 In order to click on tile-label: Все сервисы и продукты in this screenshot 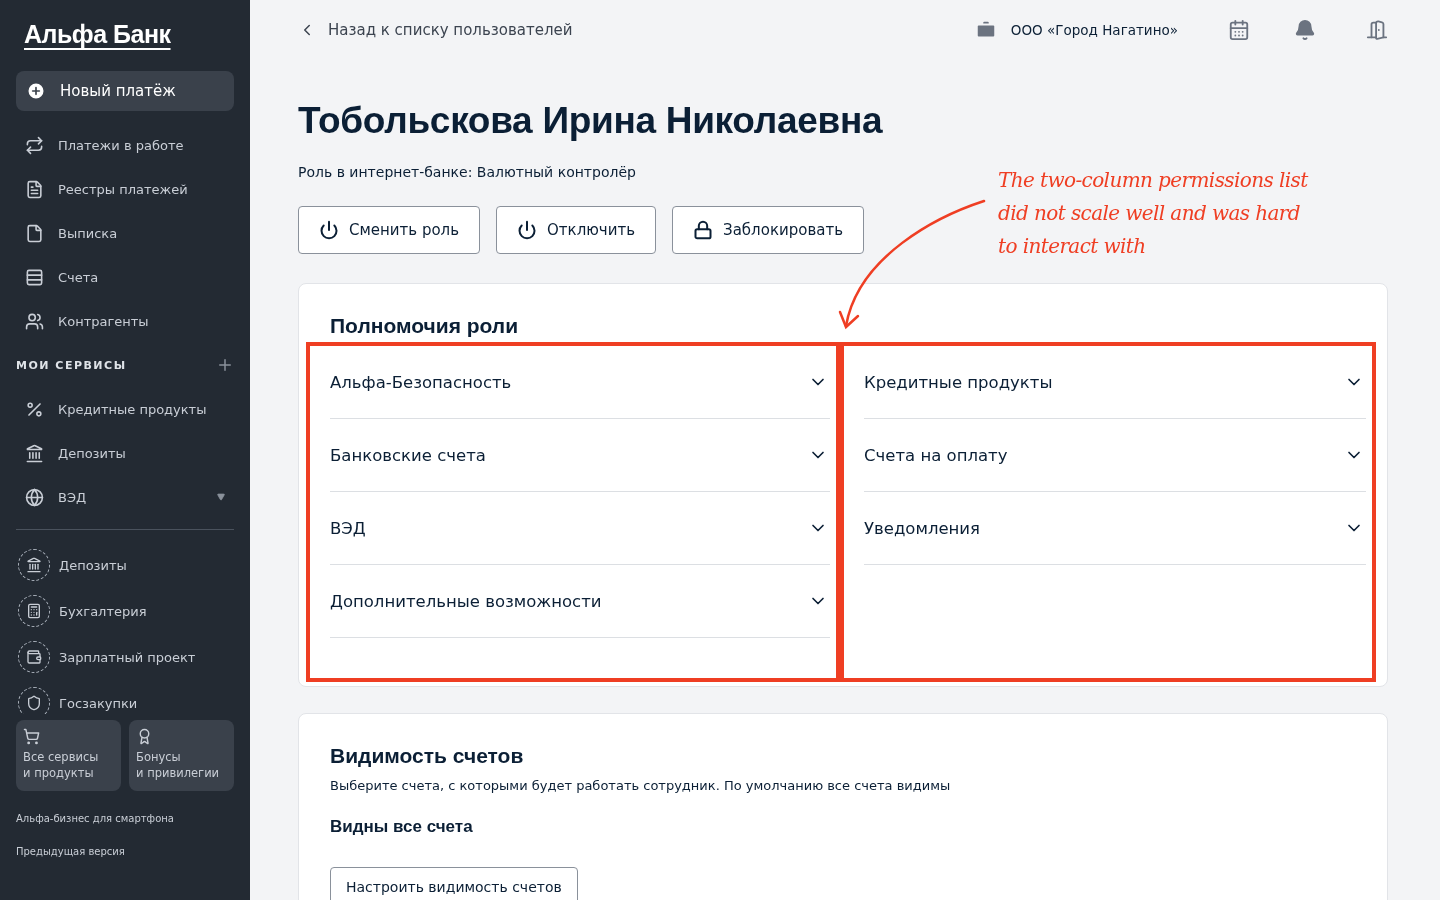, I will do `click(61, 765)`.